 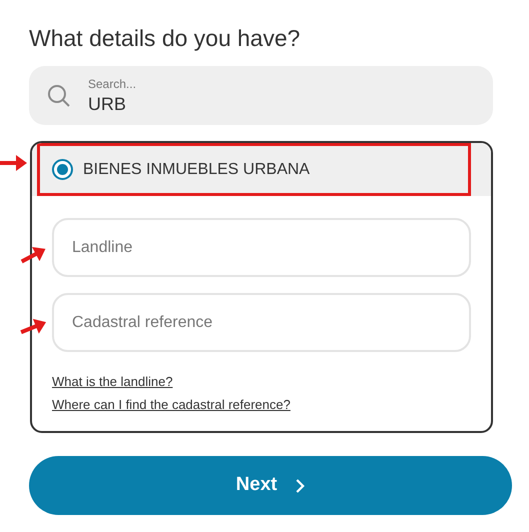 I want to click on arrow-icon, so click(x=14, y=163).